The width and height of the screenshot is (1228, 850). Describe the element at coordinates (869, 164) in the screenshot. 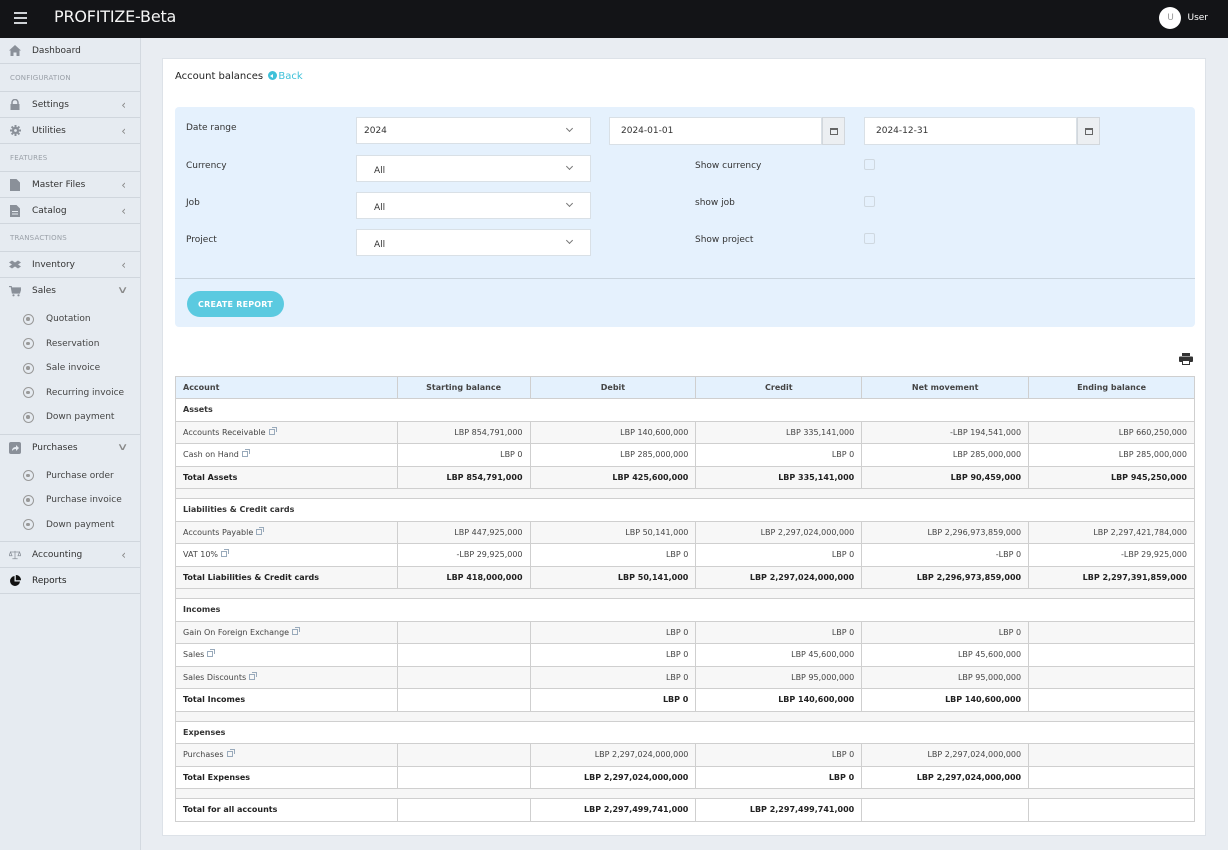

I see `show-currency-checkbox` at that location.